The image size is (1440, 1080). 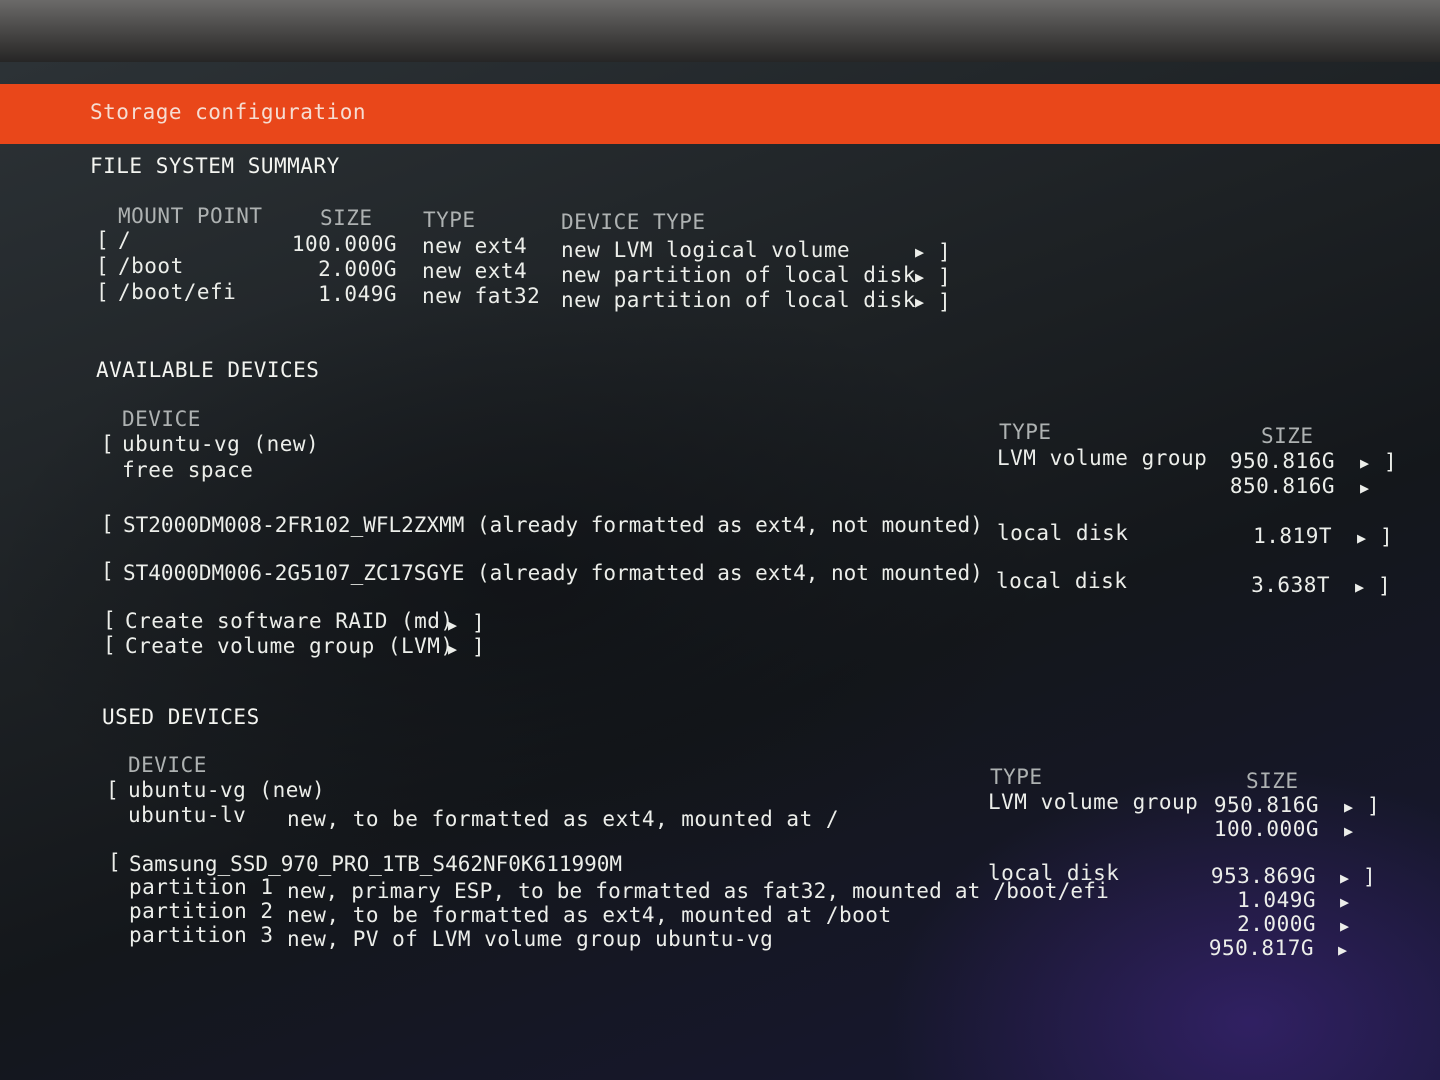 What do you see at coordinates (720, 114) in the screenshot?
I see `title-bar: Storage configuration` at bounding box center [720, 114].